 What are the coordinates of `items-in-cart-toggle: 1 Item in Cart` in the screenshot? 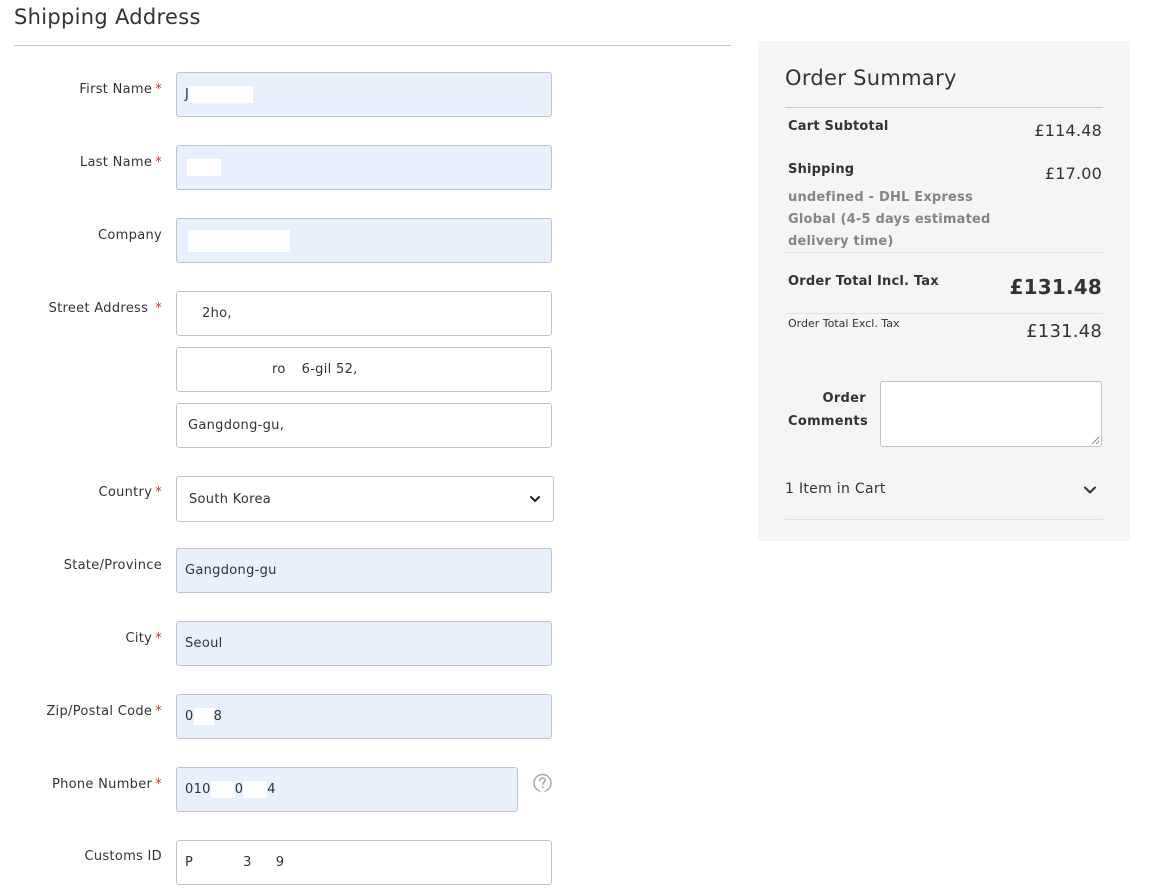 It's located at (944, 500).